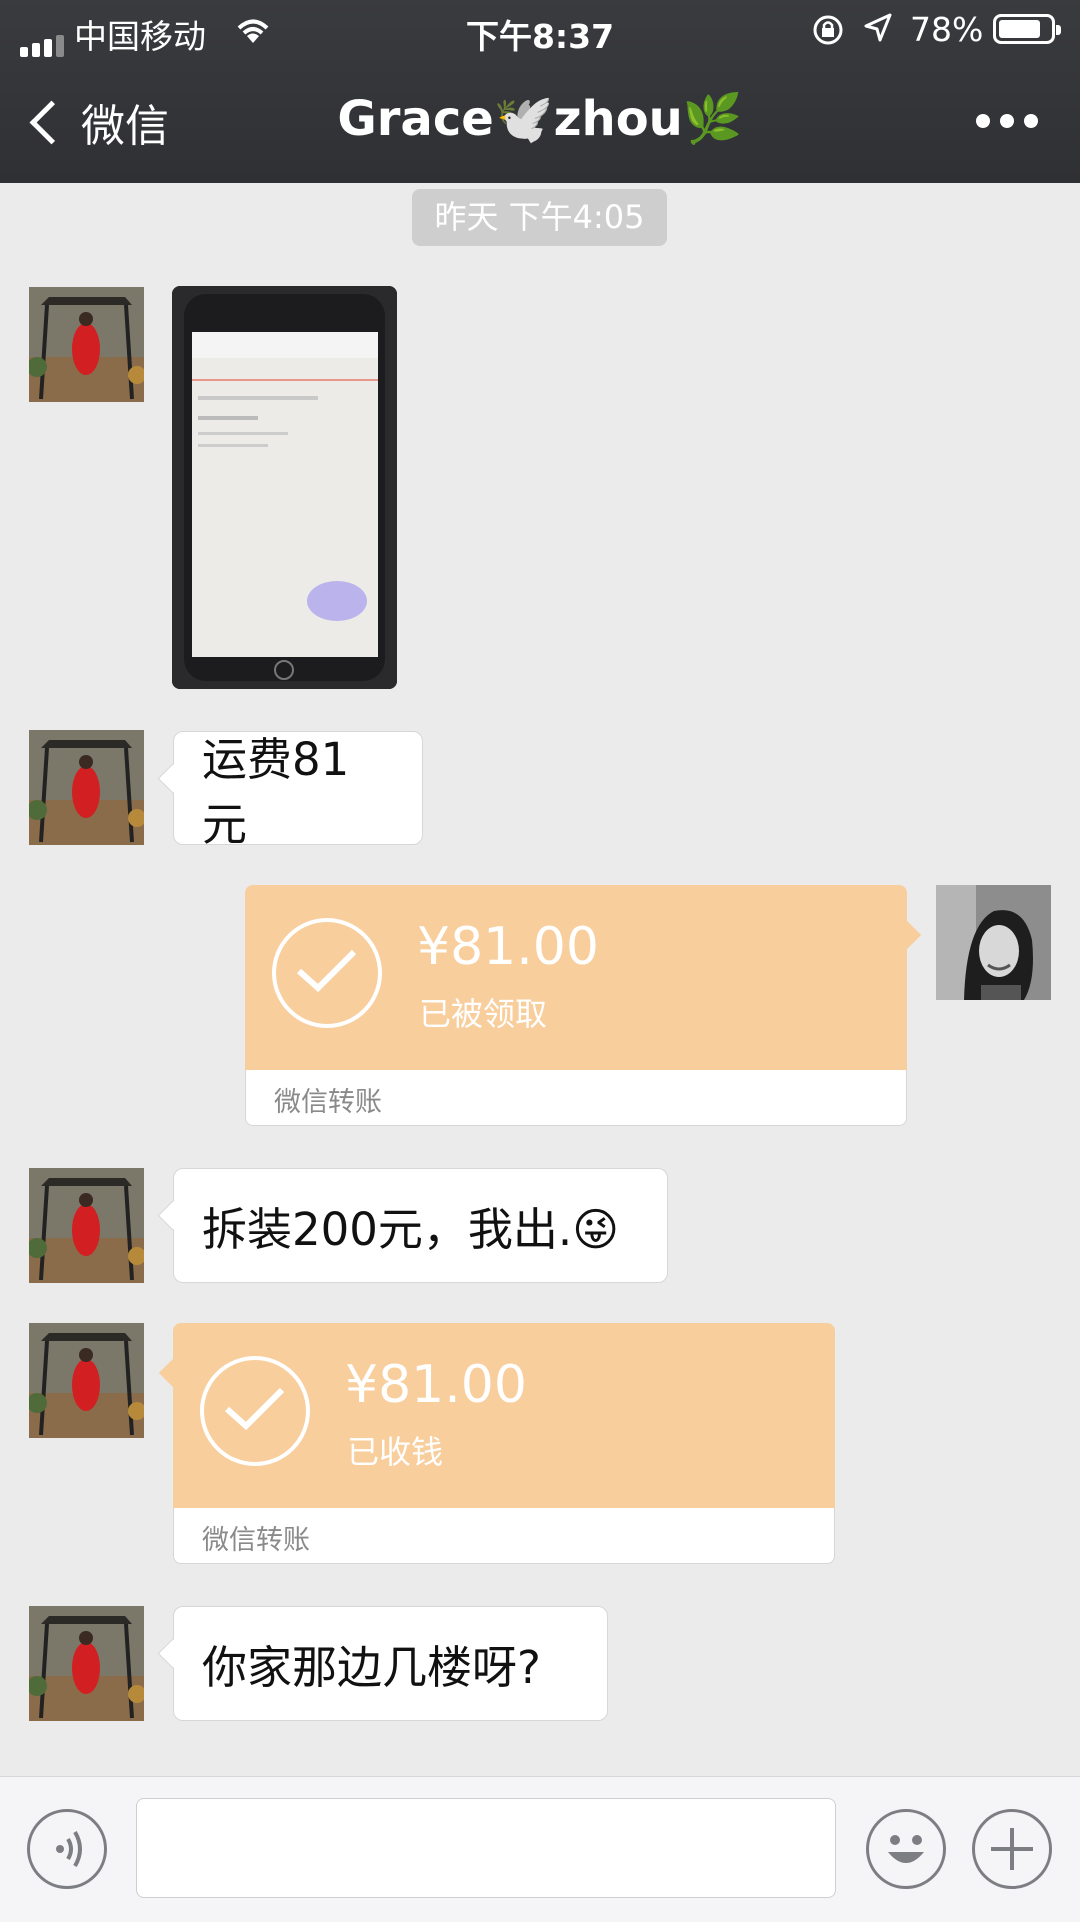 The height and width of the screenshot is (1922, 1080). What do you see at coordinates (540, 30) in the screenshot?
I see `status-bar: 中国移动 下午8:37 78%` at bounding box center [540, 30].